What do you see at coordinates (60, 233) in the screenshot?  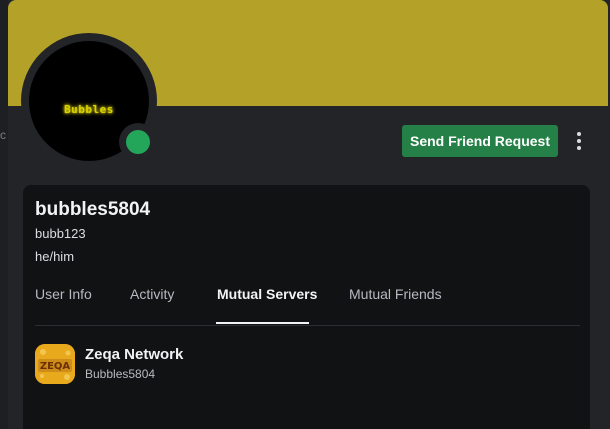 I see `username: bubb123` at bounding box center [60, 233].